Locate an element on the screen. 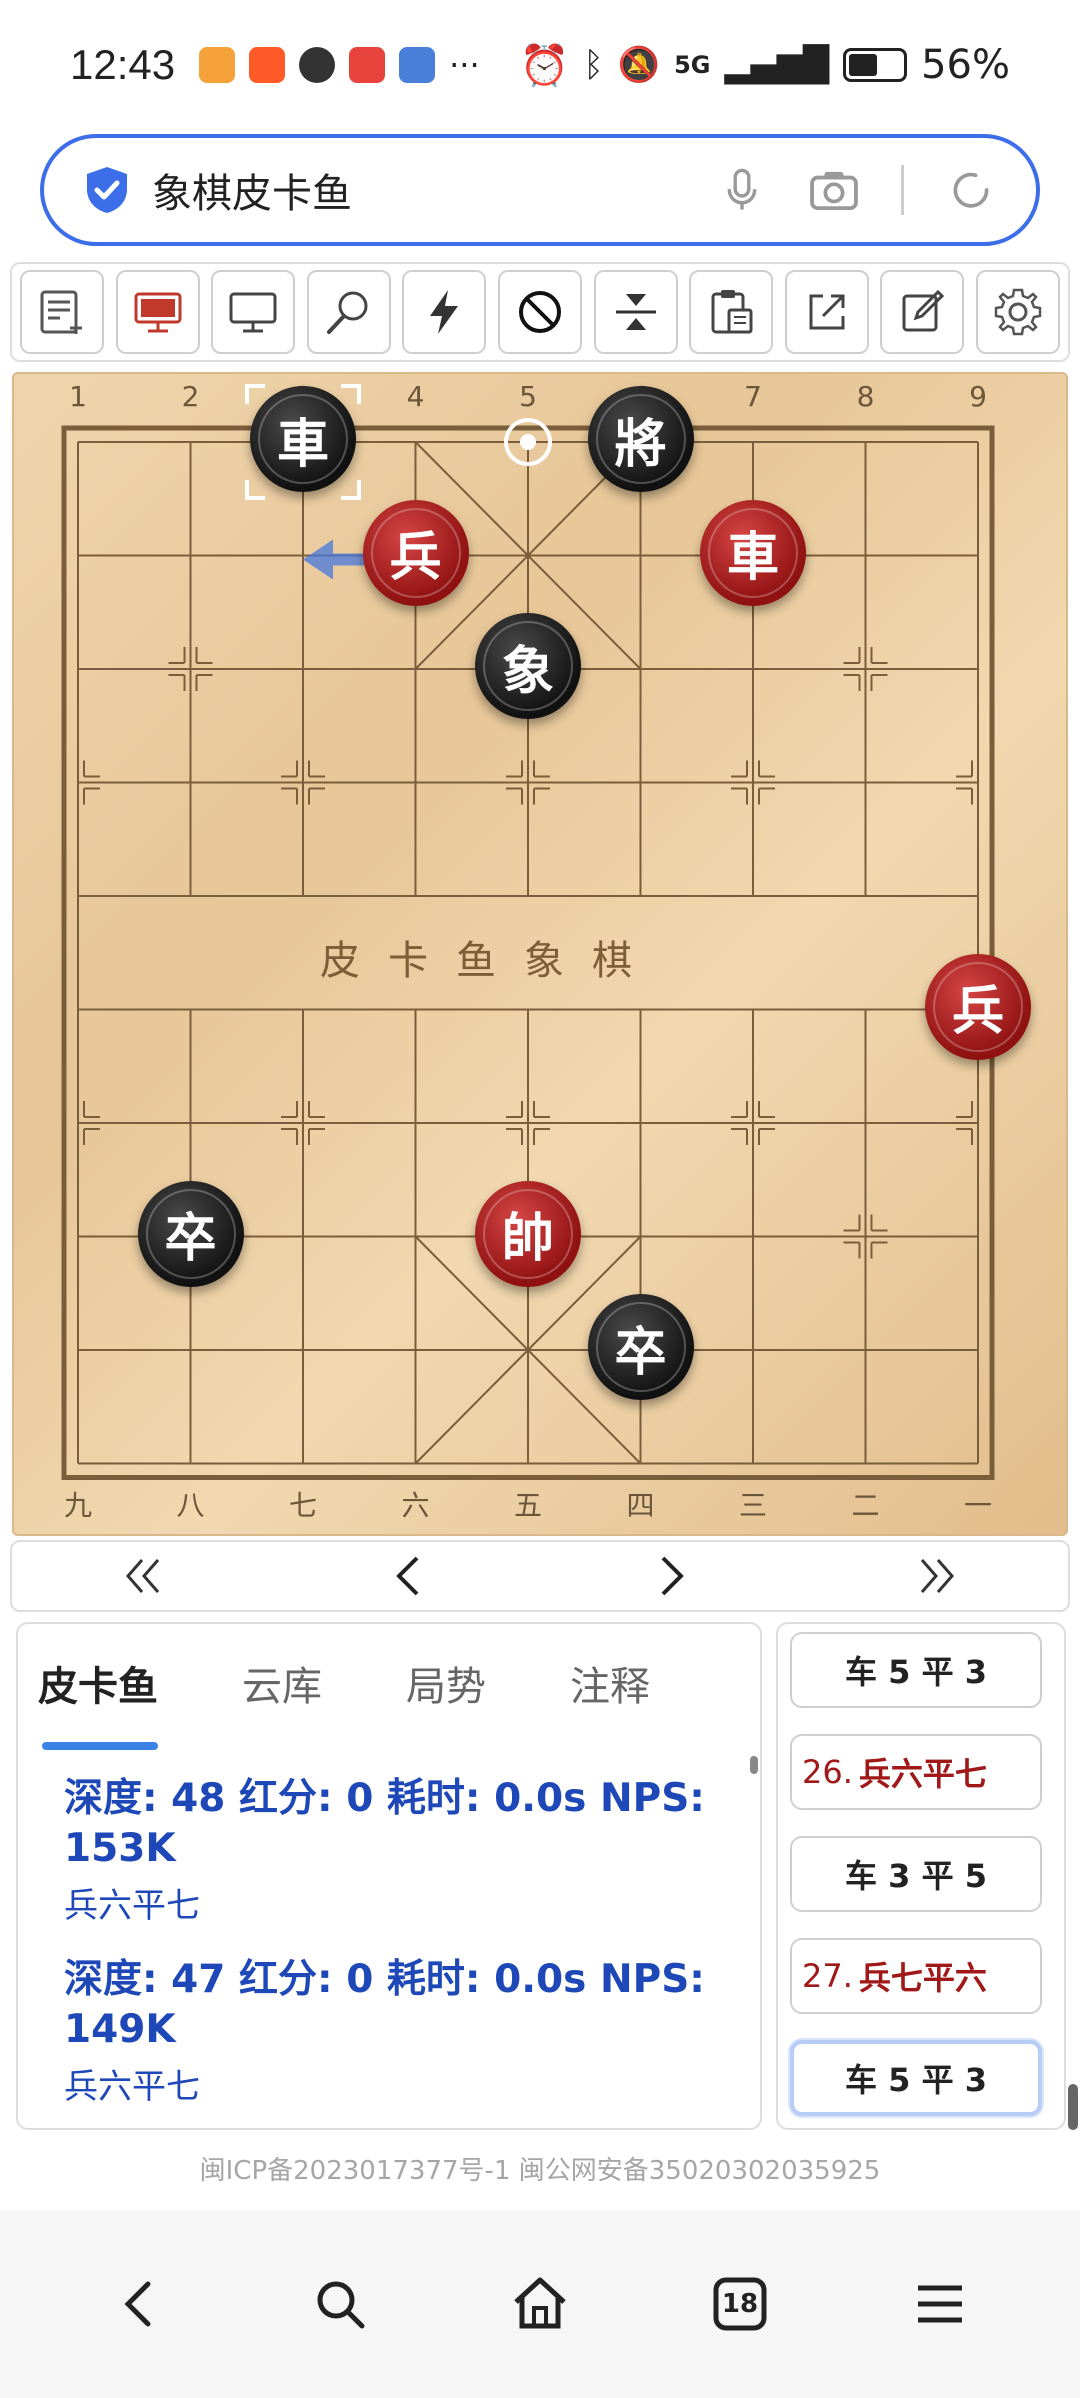 The height and width of the screenshot is (2398, 1080). search-button is located at coordinates (340, 2304).